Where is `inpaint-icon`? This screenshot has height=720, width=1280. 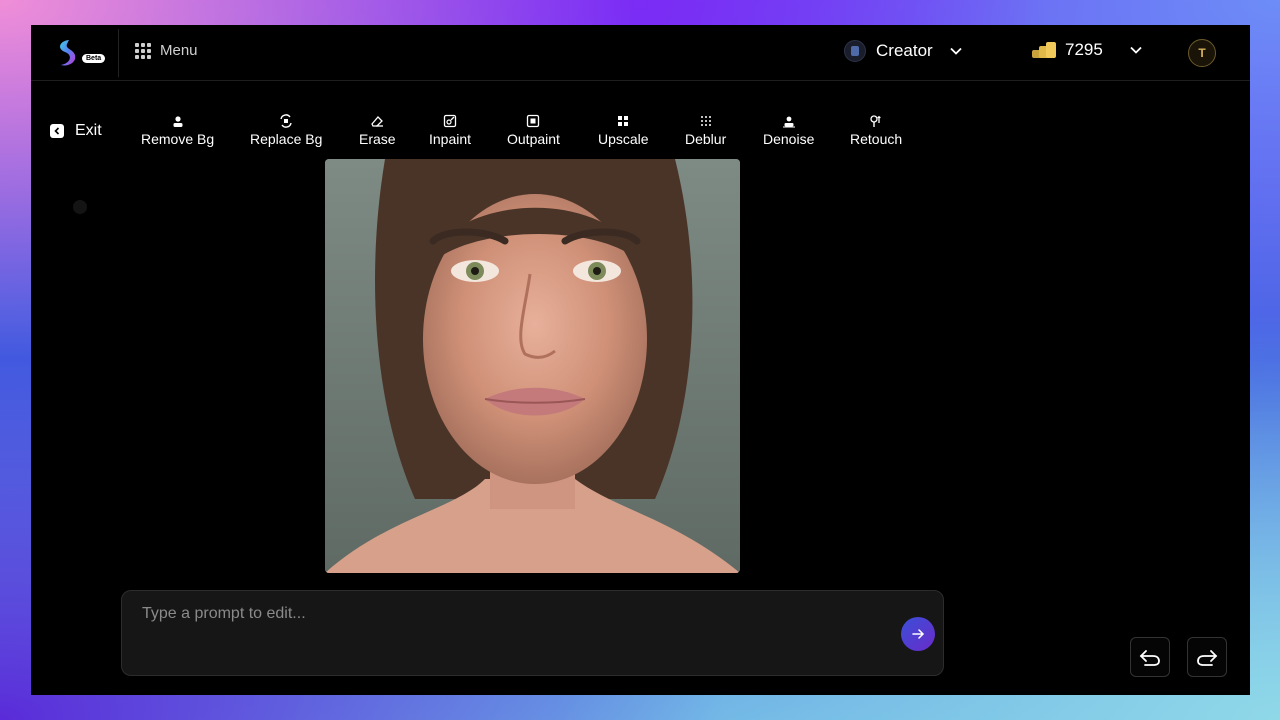 inpaint-icon is located at coordinates (450, 121).